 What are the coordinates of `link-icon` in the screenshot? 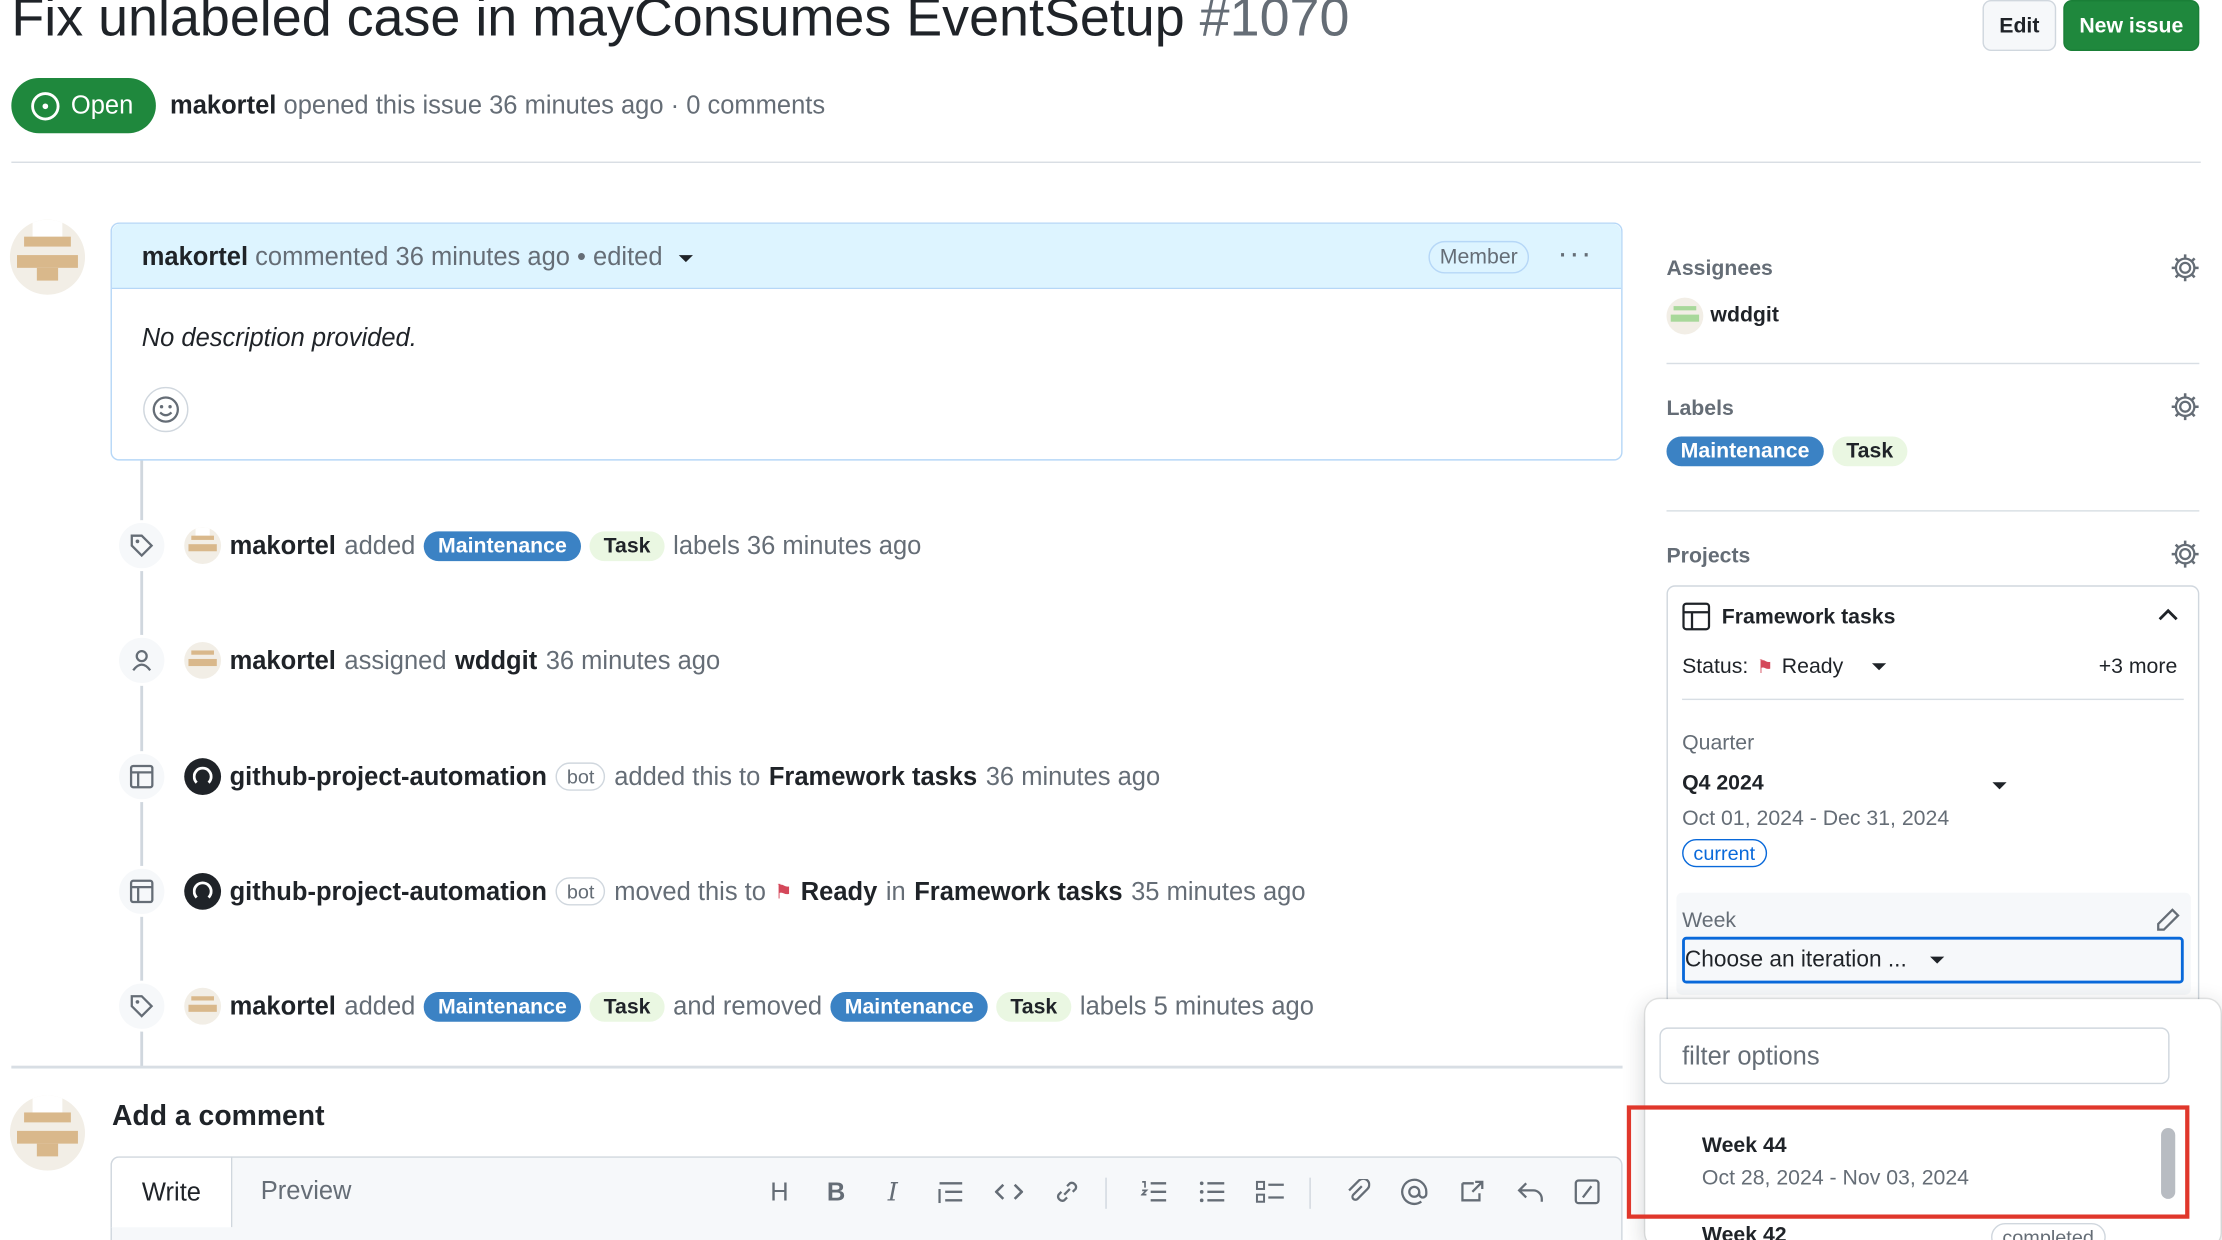 It's located at (1067, 1192).